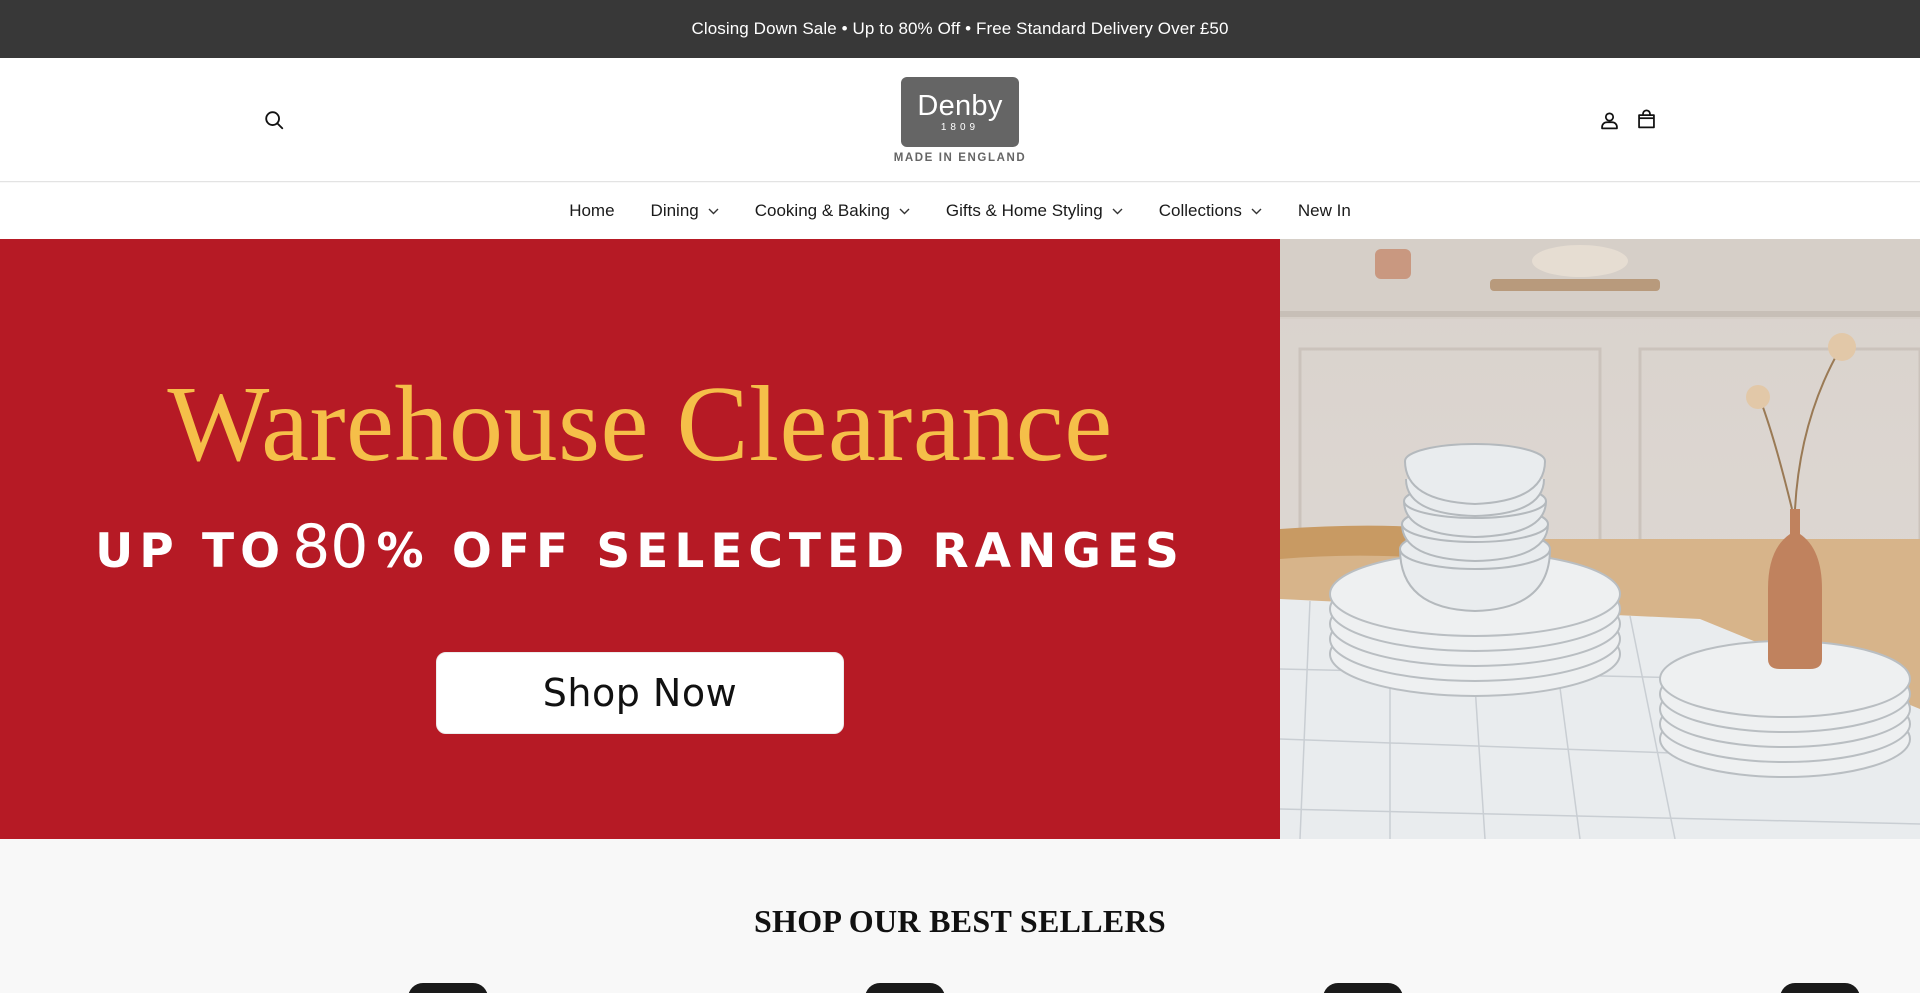 The height and width of the screenshot is (993, 1920). I want to click on nav-item-label: Collections, so click(1200, 210).